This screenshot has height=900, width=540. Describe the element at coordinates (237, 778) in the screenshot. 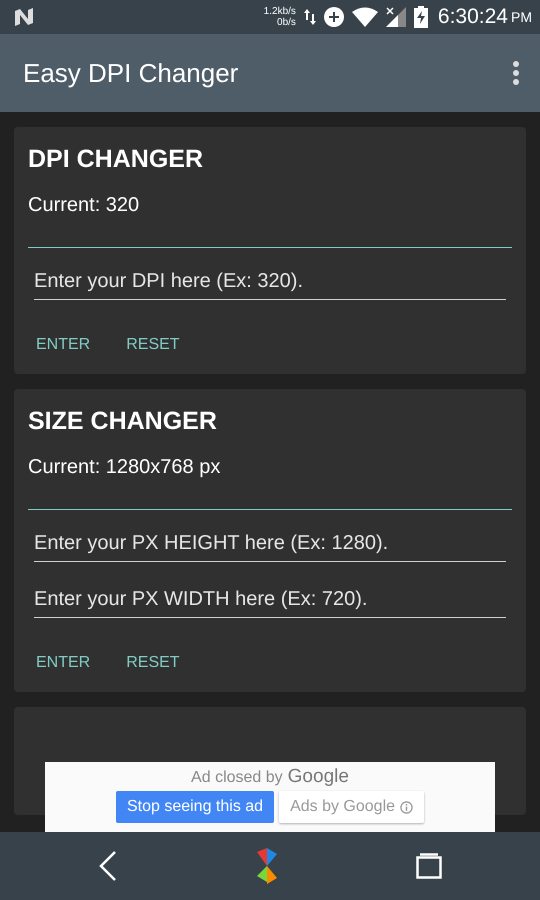

I see `ad-notice: Ad closed by` at that location.